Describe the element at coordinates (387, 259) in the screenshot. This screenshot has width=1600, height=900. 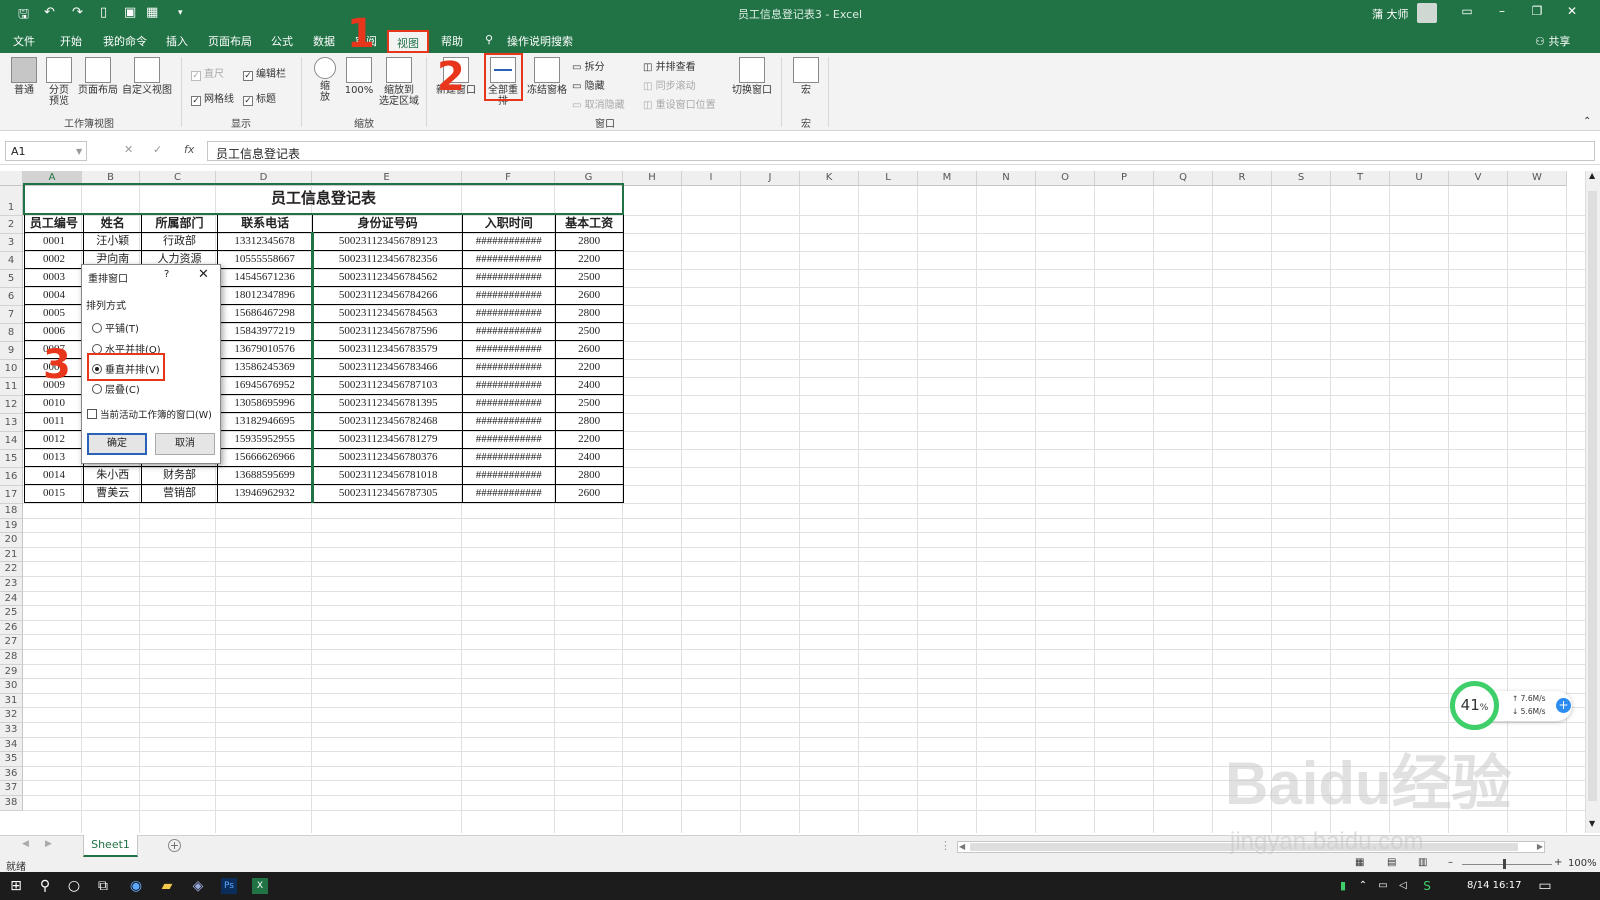
I see `table-cell: 500231123456782356` at that location.